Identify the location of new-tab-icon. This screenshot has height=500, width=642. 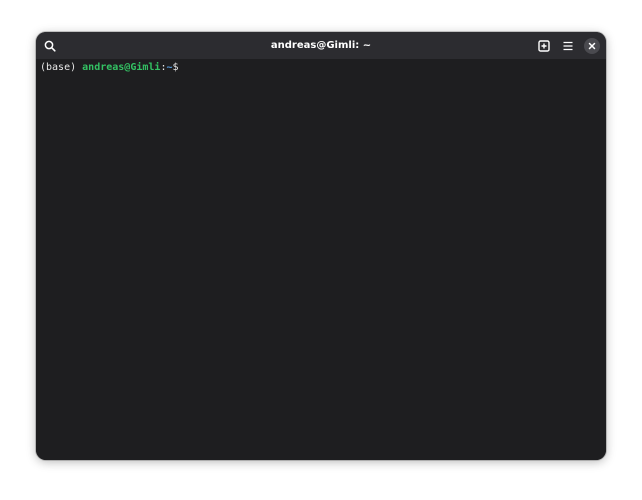
(544, 46).